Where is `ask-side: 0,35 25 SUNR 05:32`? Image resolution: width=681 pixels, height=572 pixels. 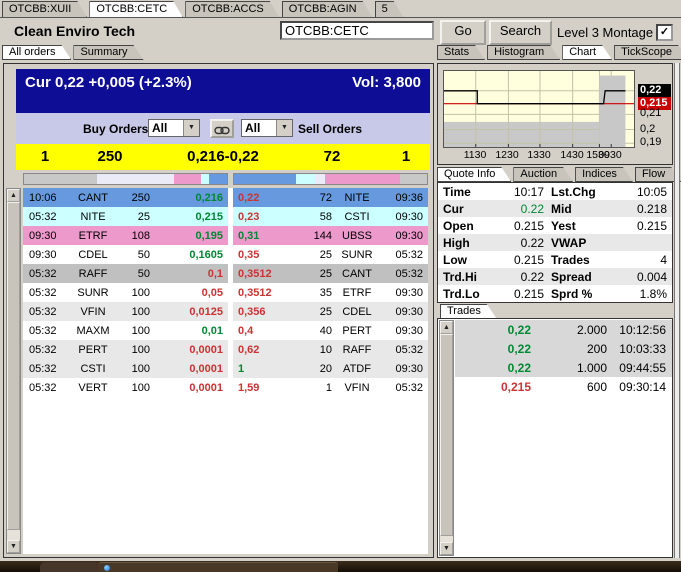
ask-side: 0,35 25 SUNR 05:32 is located at coordinates (330, 254).